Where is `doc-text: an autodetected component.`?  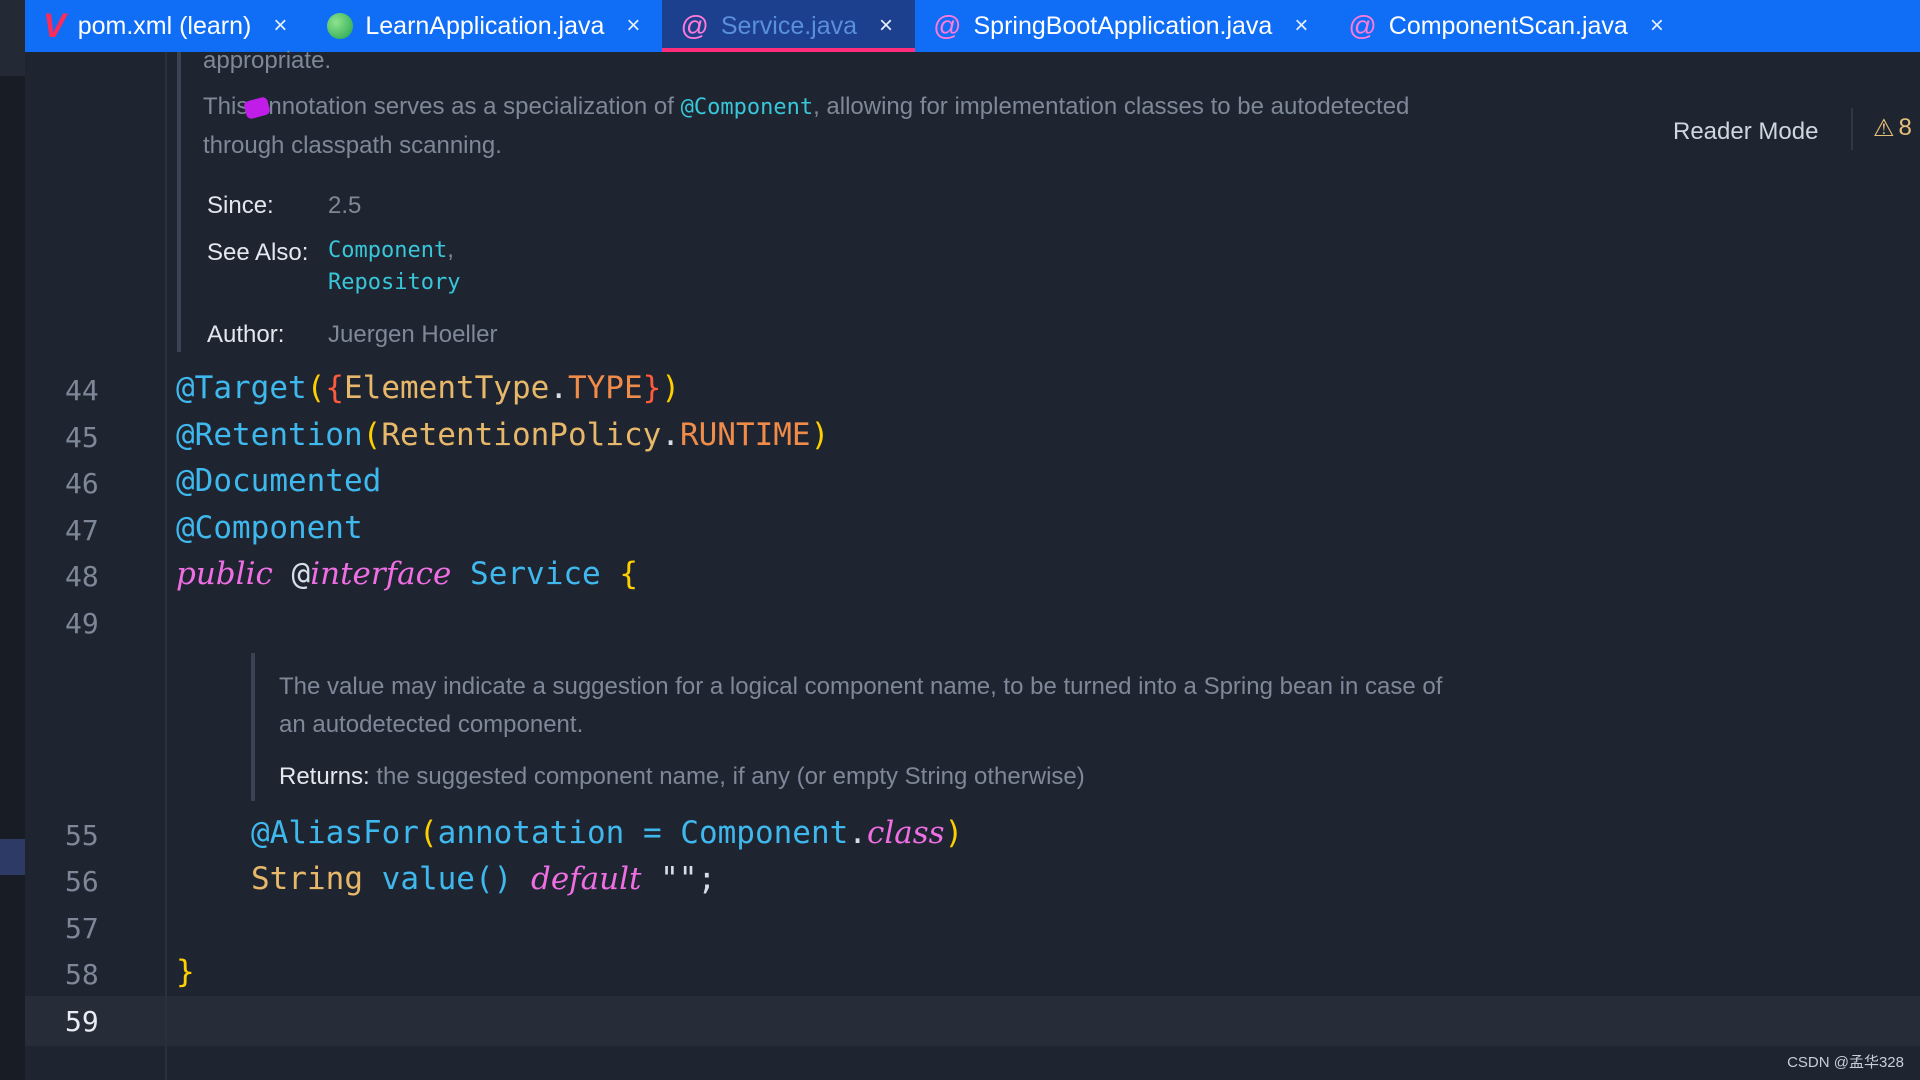
doc-text: an autodetected component. is located at coordinates (431, 724).